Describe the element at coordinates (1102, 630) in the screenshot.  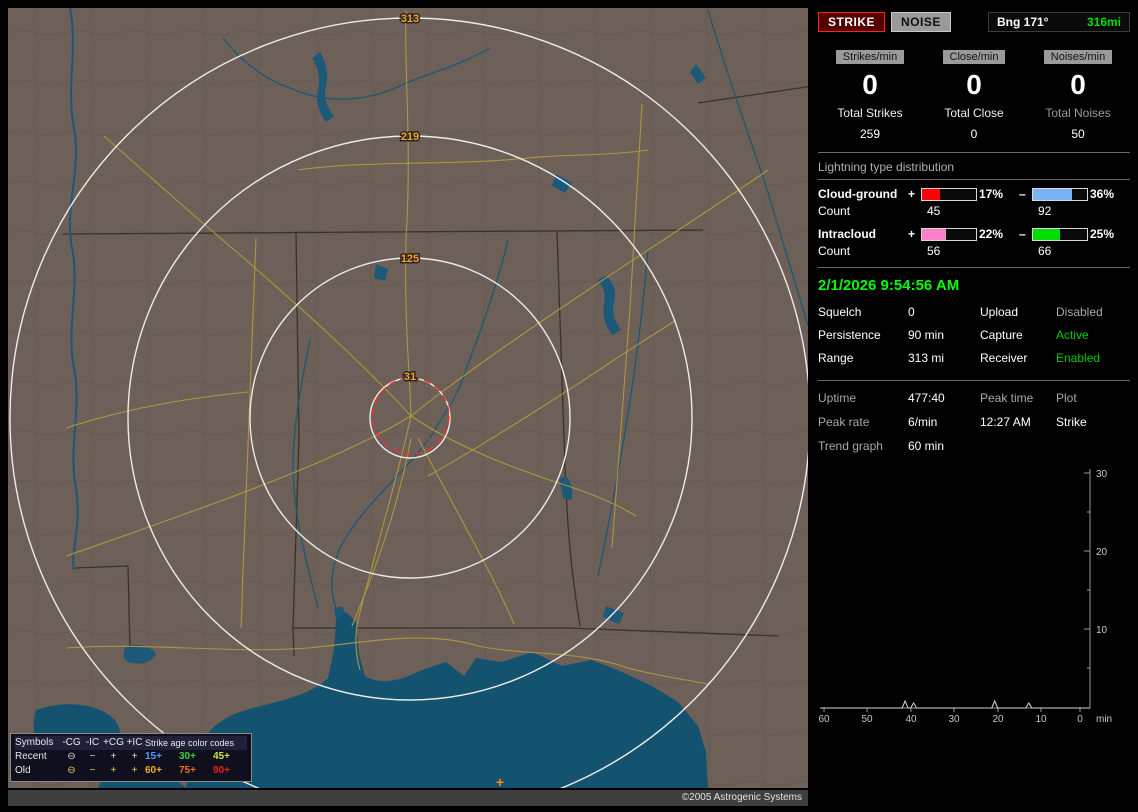
I see `y-tick-label: 10` at that location.